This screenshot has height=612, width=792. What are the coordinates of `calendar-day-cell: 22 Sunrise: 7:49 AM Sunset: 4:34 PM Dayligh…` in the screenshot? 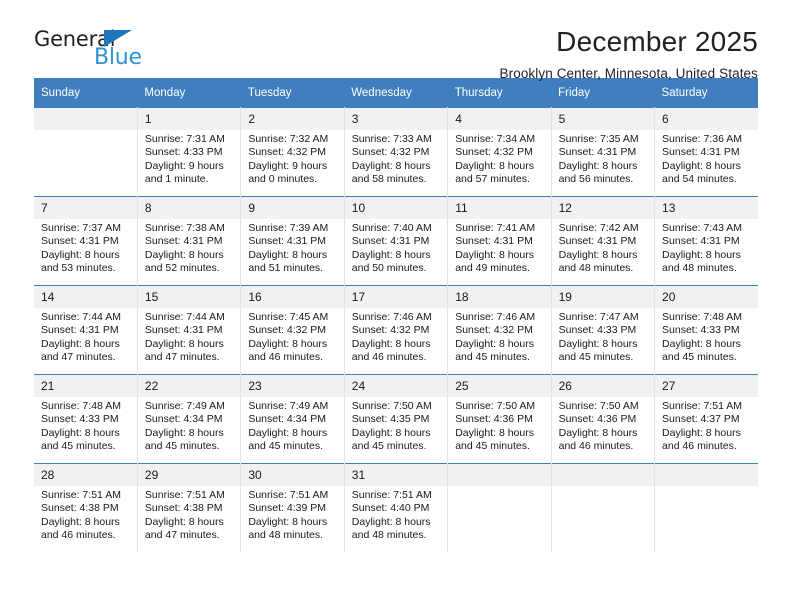 It's located at (189, 419).